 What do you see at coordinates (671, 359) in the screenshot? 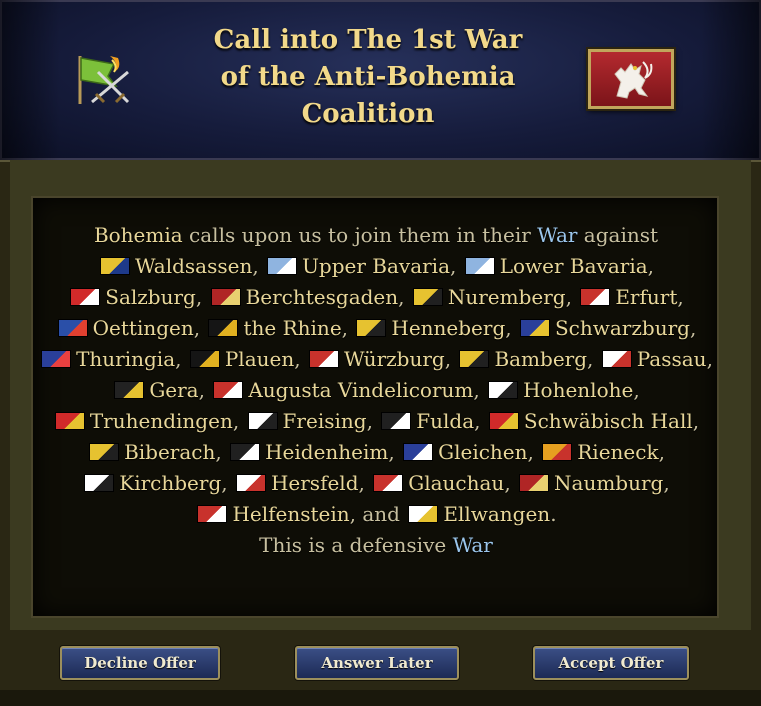
I see `country-name: Passau` at bounding box center [671, 359].